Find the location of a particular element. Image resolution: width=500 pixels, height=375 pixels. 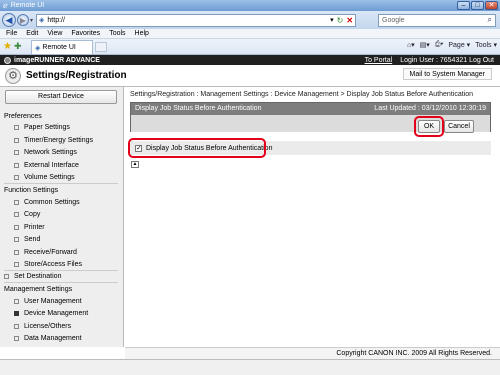

sidebar-item-timer-energy: Timer/Energy Settings is located at coordinates (53, 140).